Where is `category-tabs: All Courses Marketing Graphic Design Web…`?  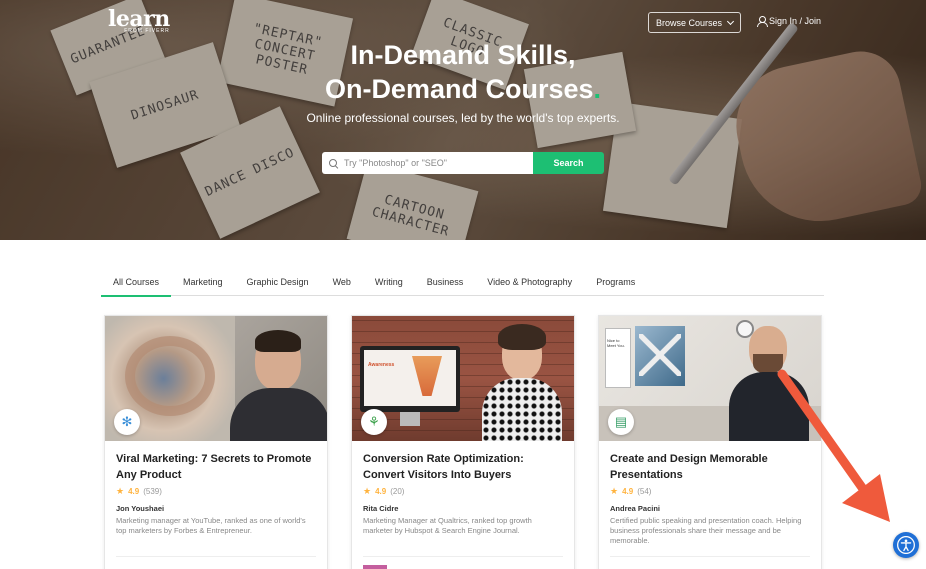
category-tabs: All Courses Marketing Graphic Design Web… is located at coordinates (462, 284).